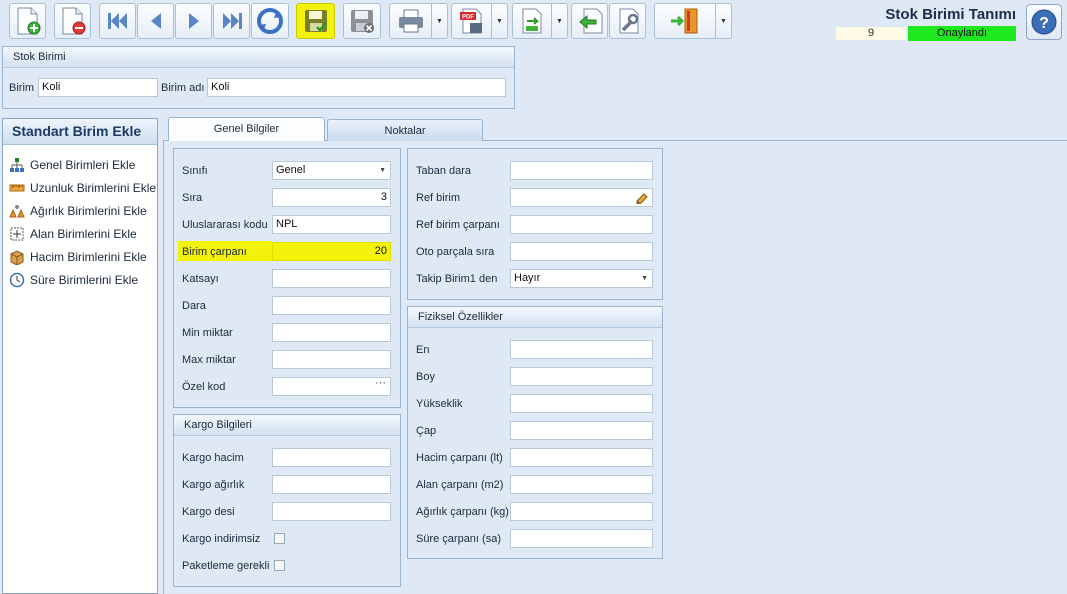  What do you see at coordinates (88, 211) in the screenshot?
I see `agirlik-birimleri-label: Ağırlık Birimlerini Ekle` at bounding box center [88, 211].